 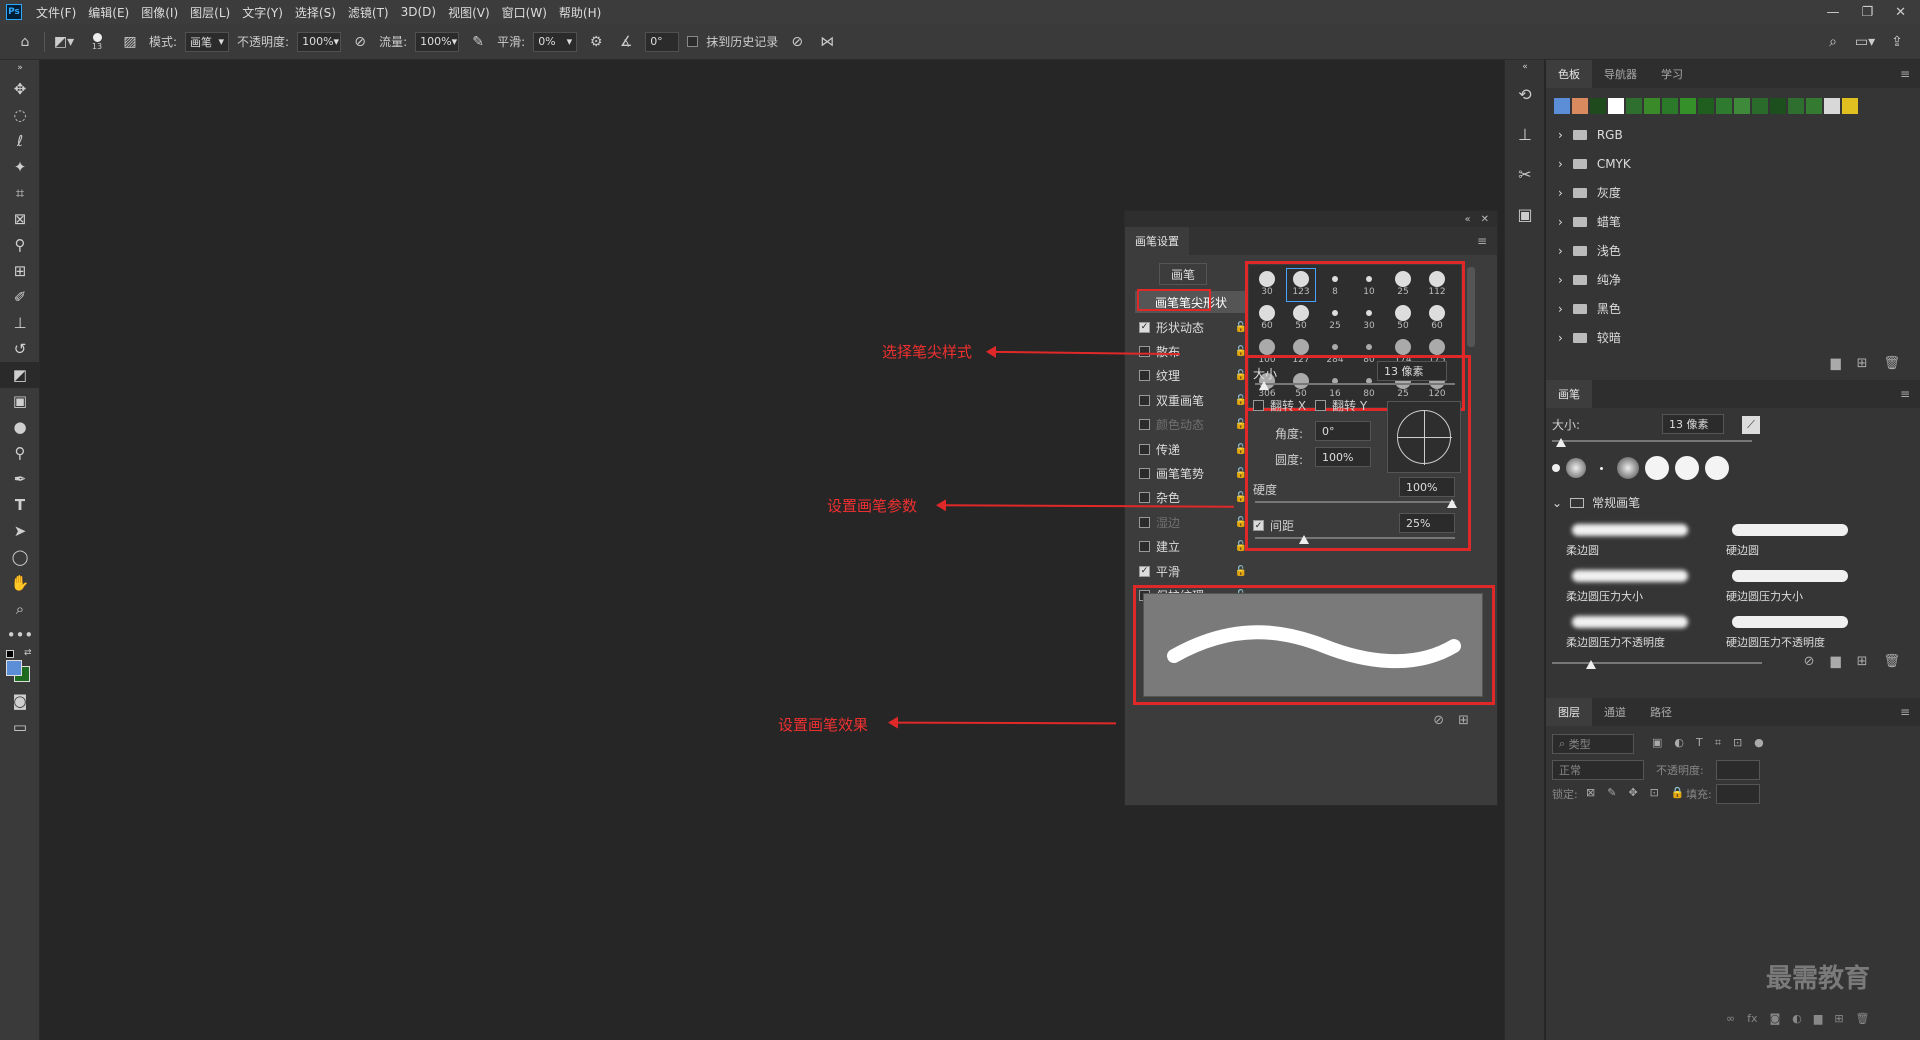 What do you see at coordinates (1157, 241) in the screenshot?
I see `tab-brush-settings: 画笔设置` at bounding box center [1157, 241].